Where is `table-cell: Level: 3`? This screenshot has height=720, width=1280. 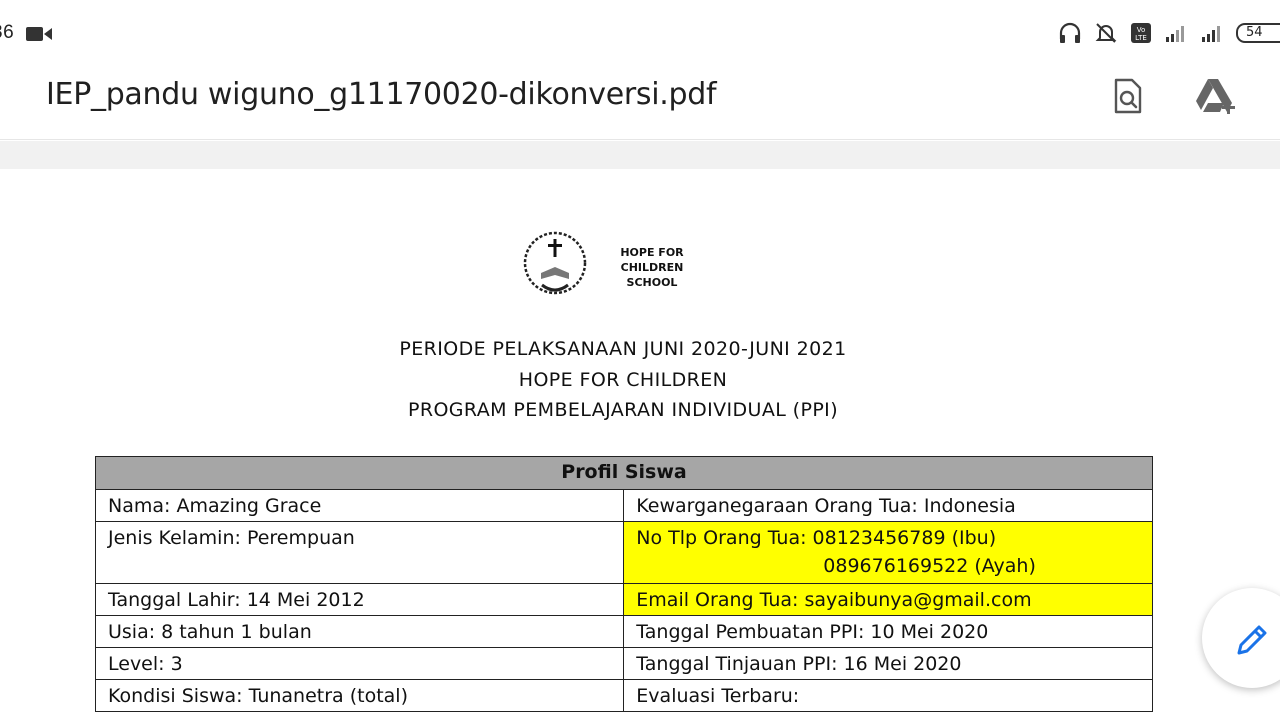
table-cell: Level: 3 is located at coordinates (359, 663).